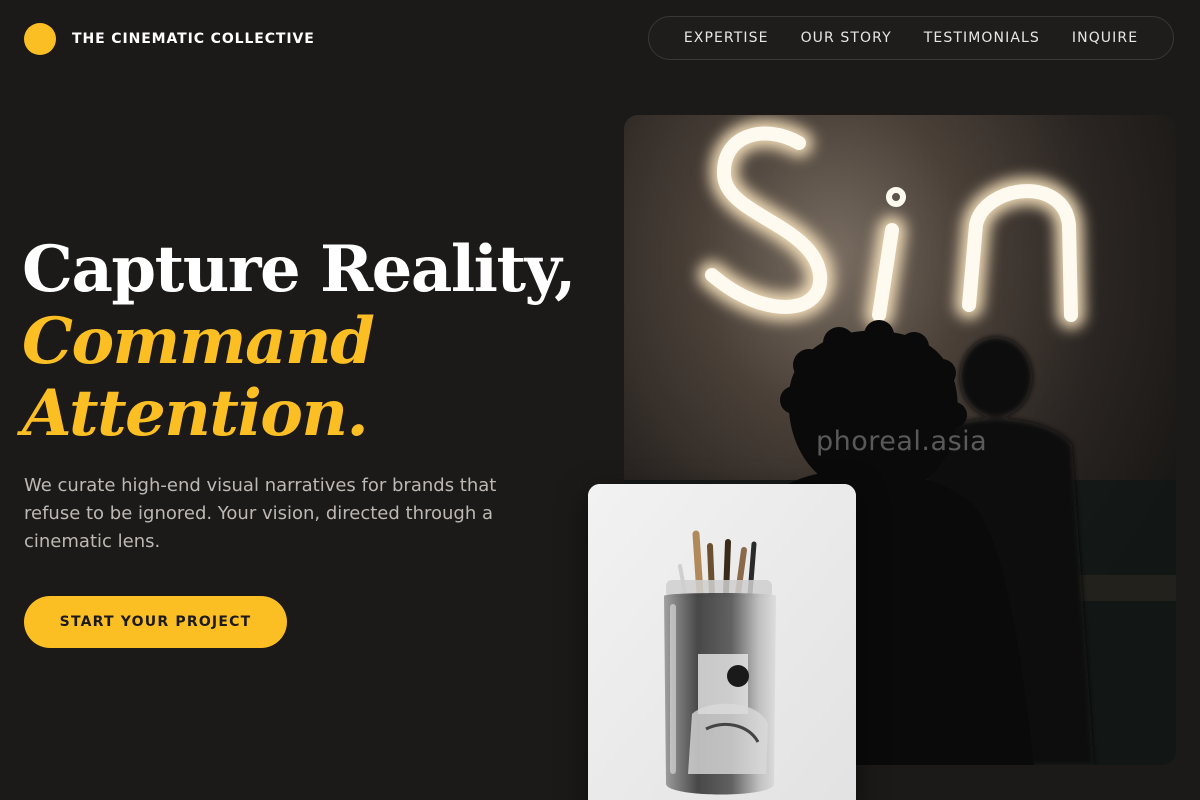  I want to click on start-project-button: START YOUR PROJECT, so click(155, 622).